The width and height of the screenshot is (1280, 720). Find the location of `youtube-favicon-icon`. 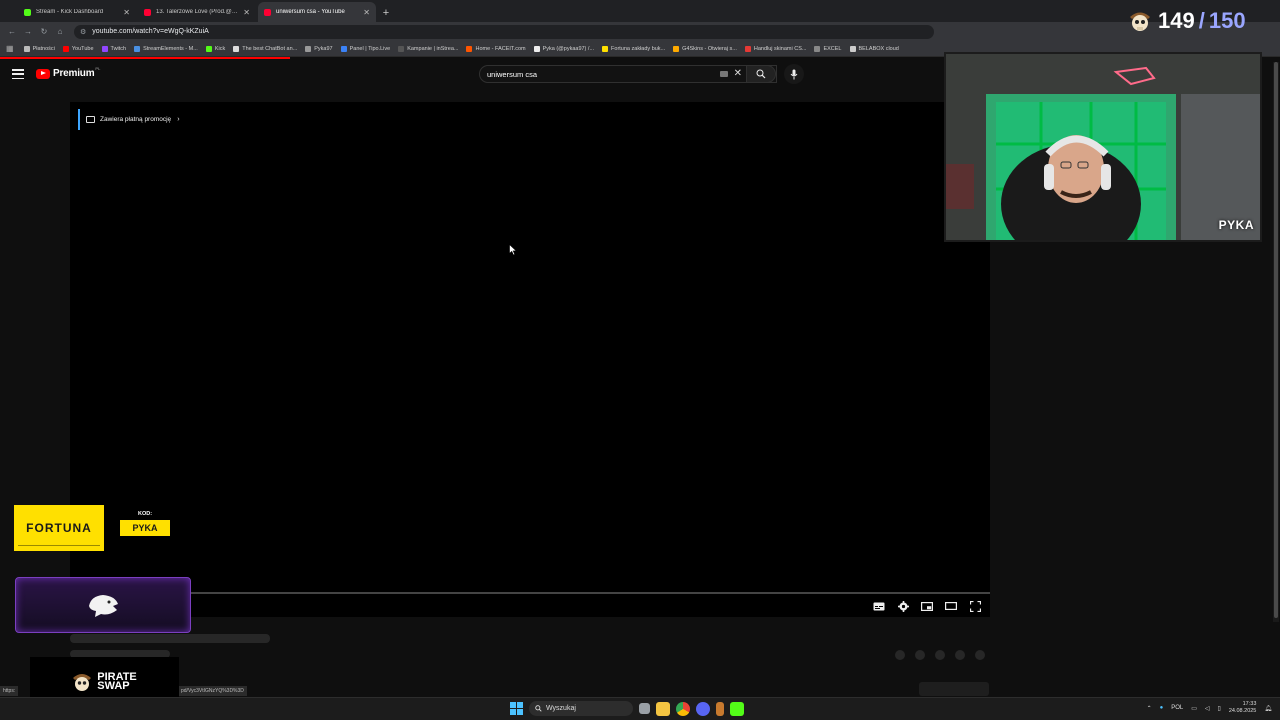

youtube-favicon-icon is located at coordinates (147, 12).